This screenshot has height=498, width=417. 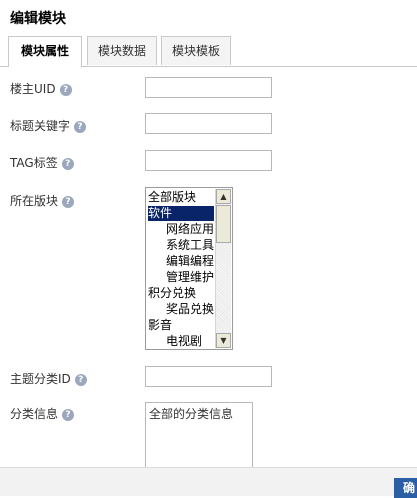 I want to click on section-option: 影音, so click(x=160, y=325).